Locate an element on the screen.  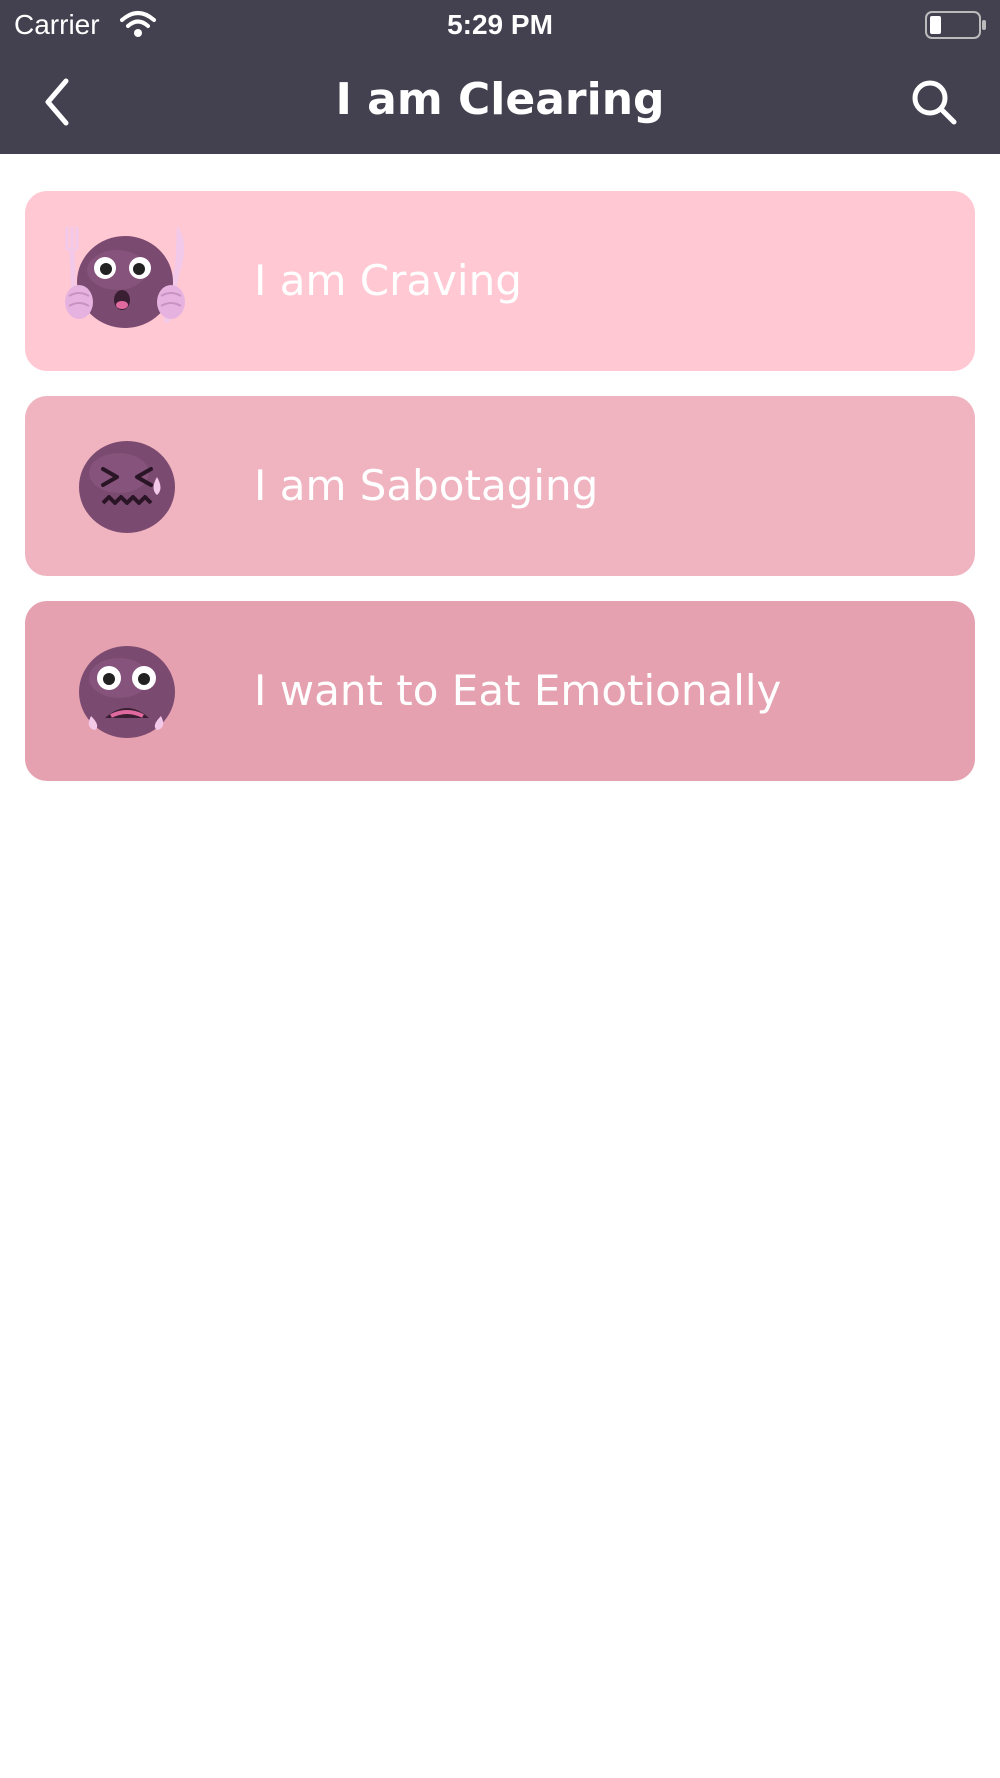
list-item-eat-emotionally: I want to Eat Emotionally is located at coordinates (500, 691).